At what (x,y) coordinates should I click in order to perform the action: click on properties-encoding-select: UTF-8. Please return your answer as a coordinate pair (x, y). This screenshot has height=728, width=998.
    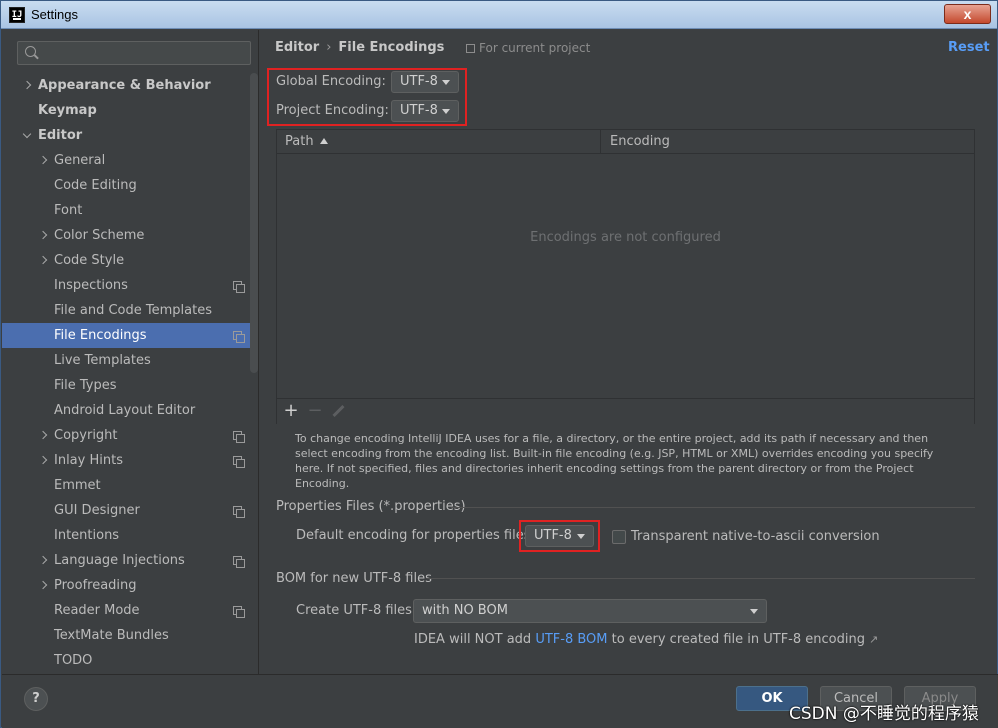
    Looking at the image, I should click on (559, 536).